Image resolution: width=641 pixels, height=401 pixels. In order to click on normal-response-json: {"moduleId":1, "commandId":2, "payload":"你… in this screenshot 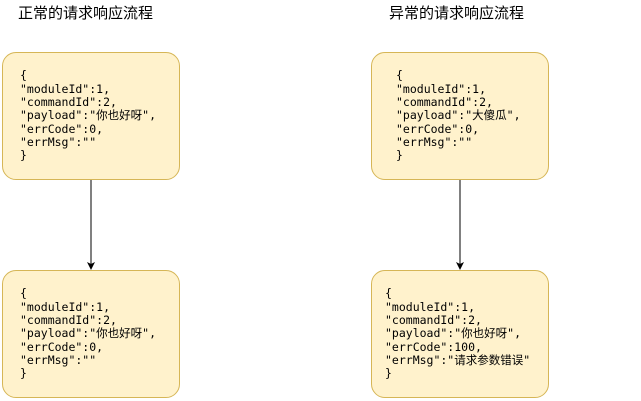, I will do `click(79, 333)`.